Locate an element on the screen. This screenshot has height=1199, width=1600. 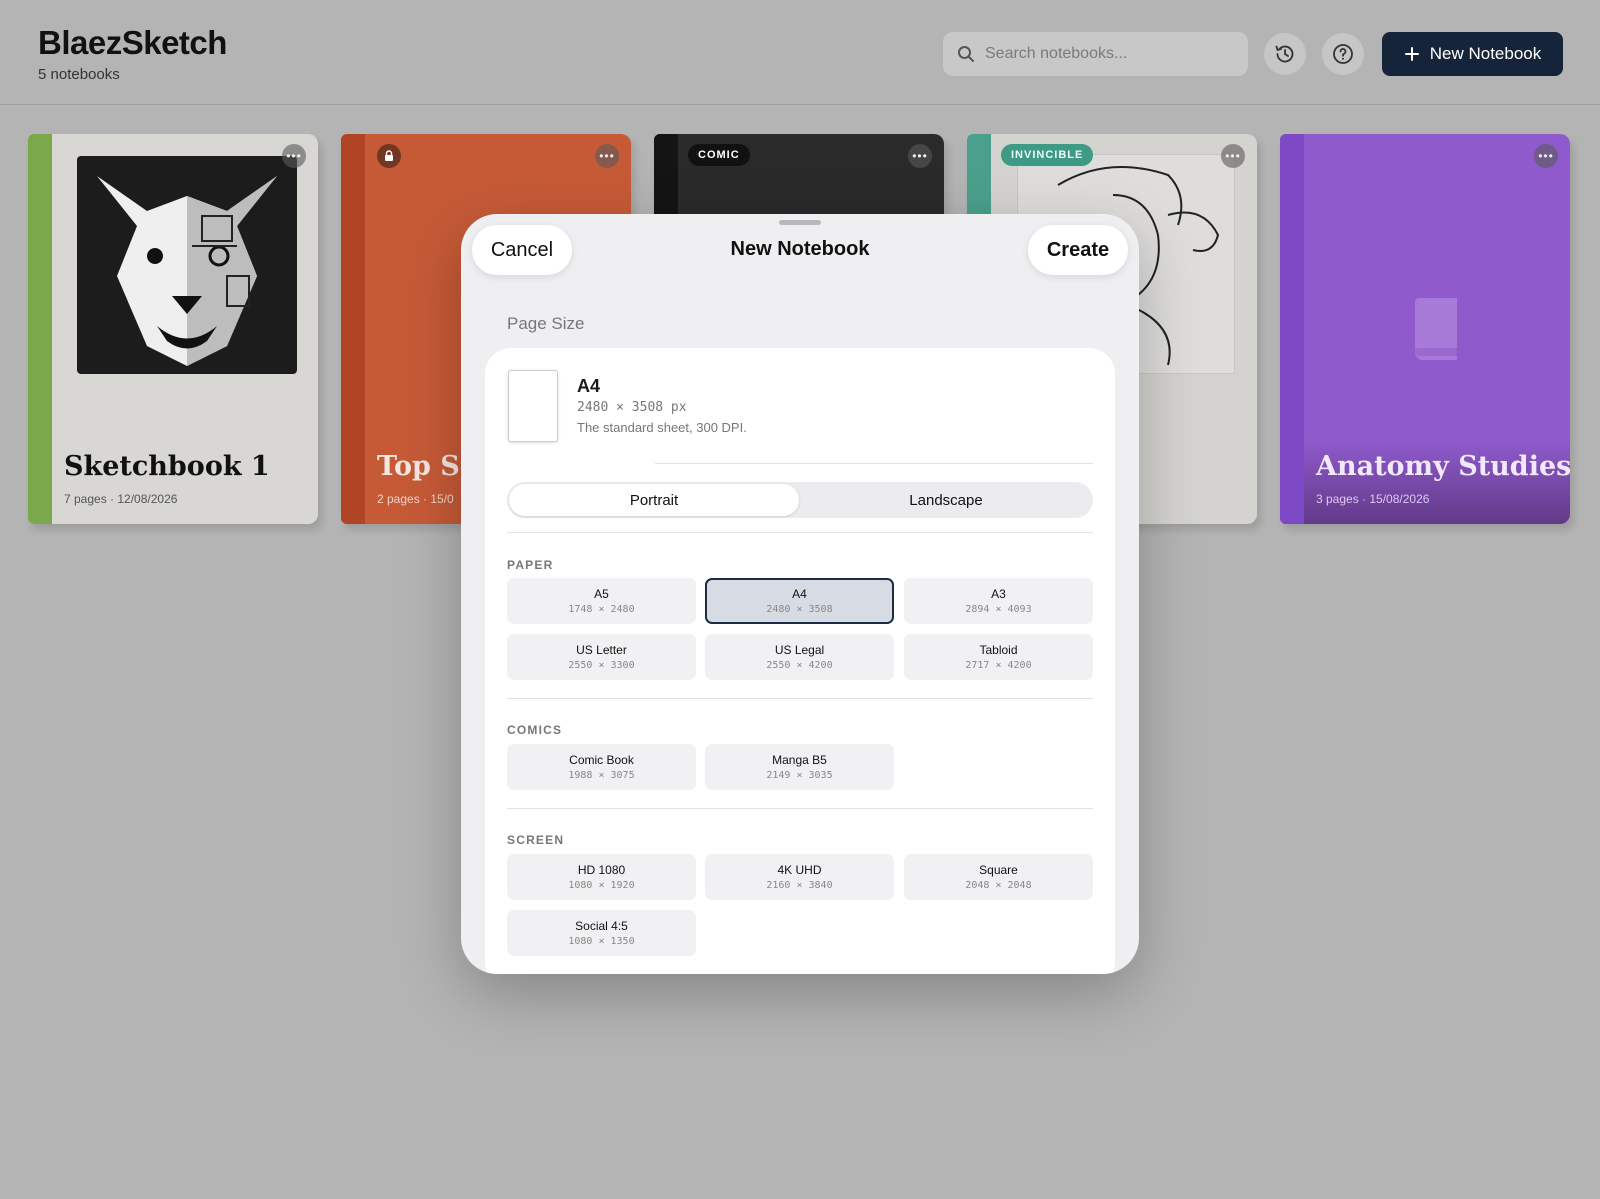
size-tile-manga-b5: Manga B5 2149 × 3035 is located at coordinates (799, 767).